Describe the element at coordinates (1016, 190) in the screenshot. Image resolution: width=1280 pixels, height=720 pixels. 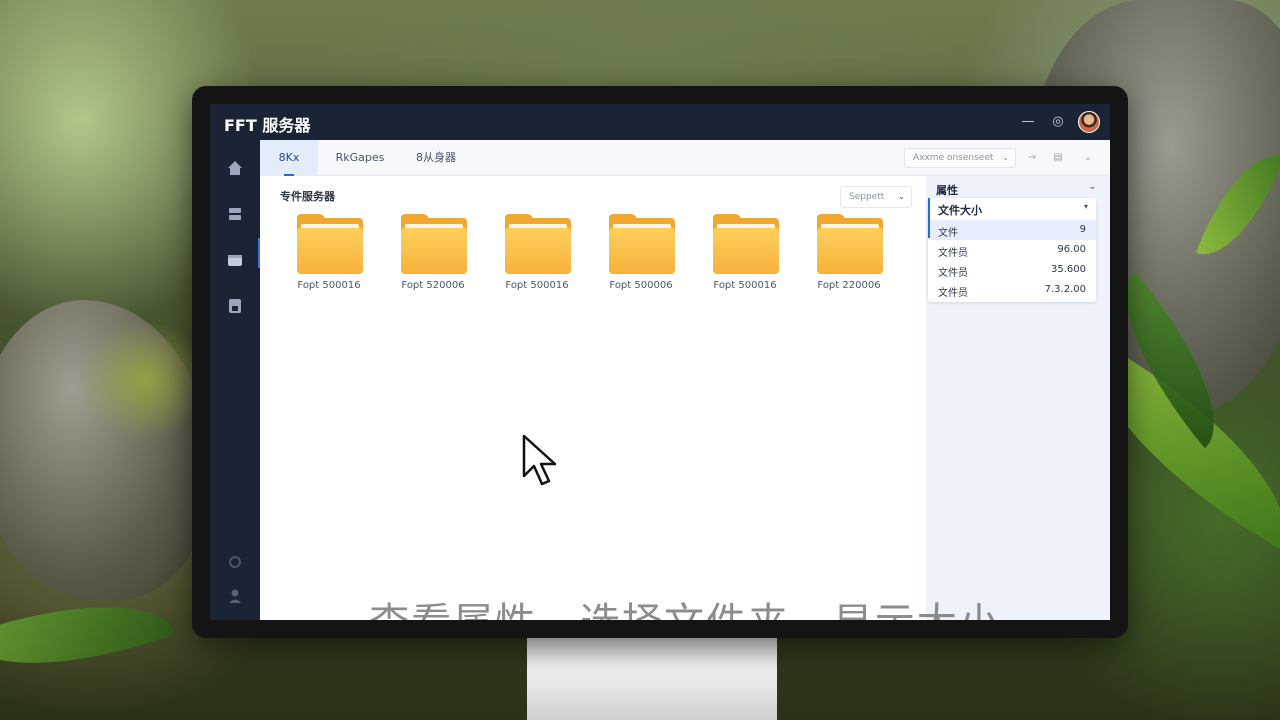
I see `properties-header: 属性 ⌄` at that location.